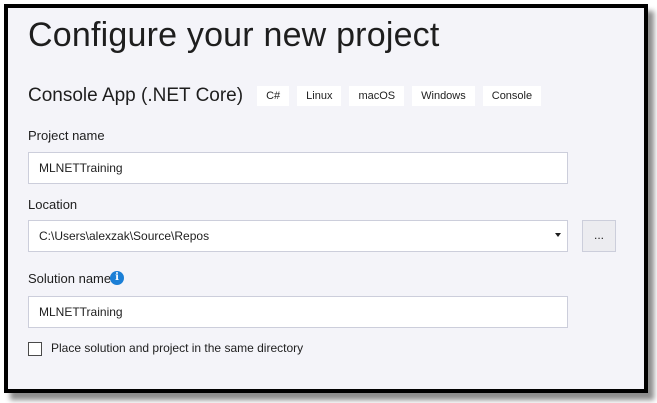 The height and width of the screenshot is (403, 657). What do you see at coordinates (319, 96) in the screenshot?
I see `tag-linux: Linux` at bounding box center [319, 96].